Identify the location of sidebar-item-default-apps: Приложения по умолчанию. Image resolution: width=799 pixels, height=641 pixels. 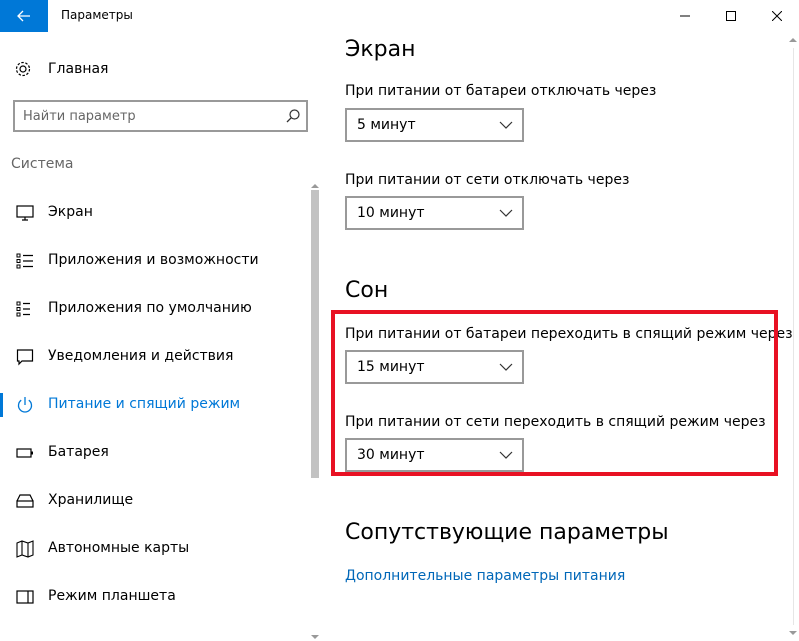
(155, 309).